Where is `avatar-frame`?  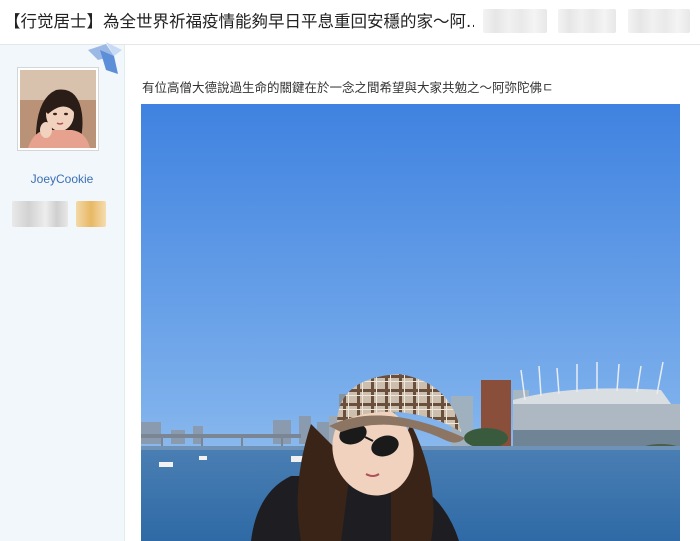
avatar-frame is located at coordinates (58, 109).